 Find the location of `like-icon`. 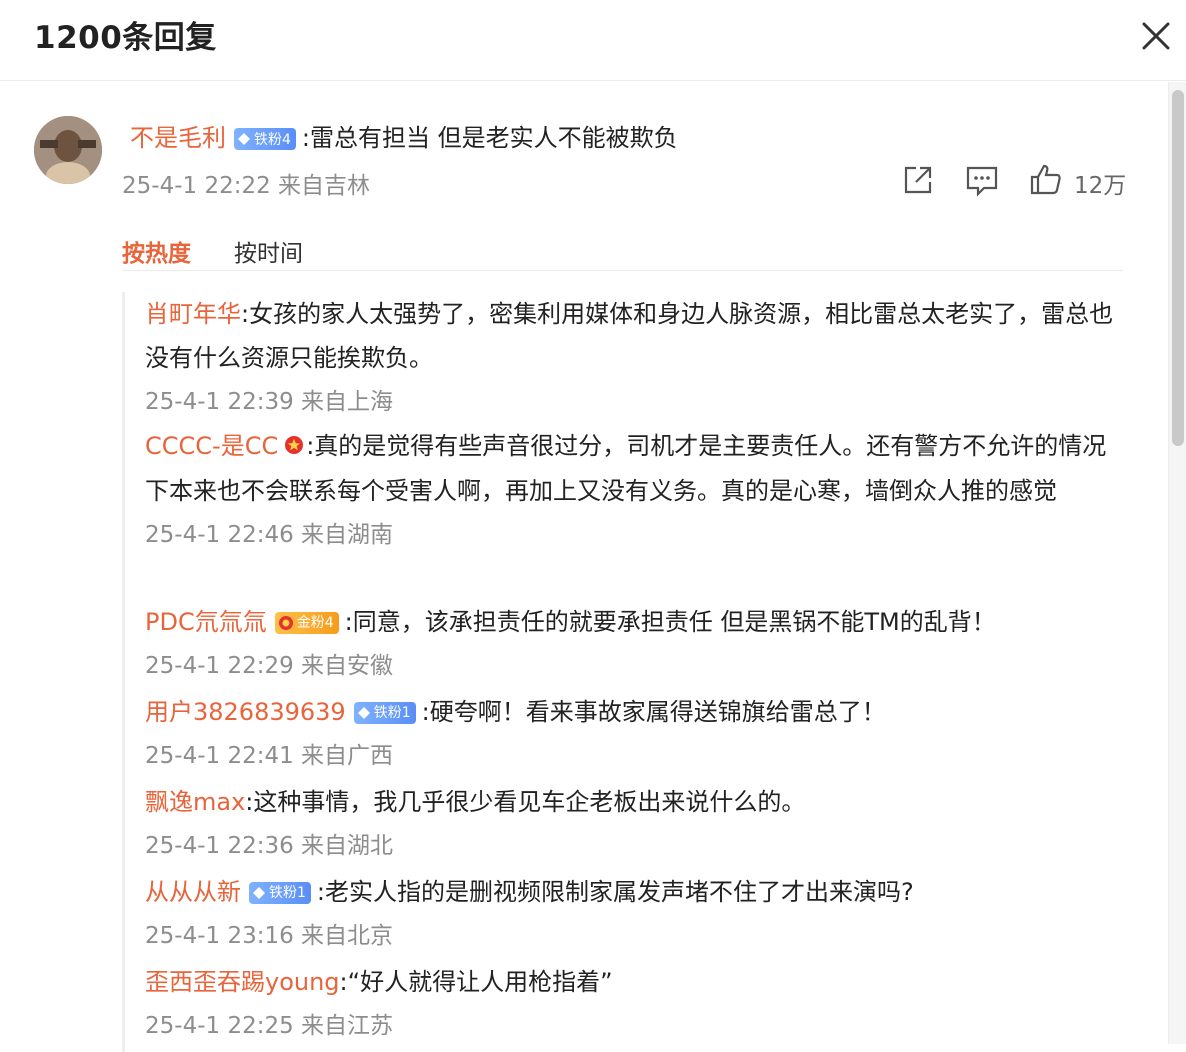

like-icon is located at coordinates (1045, 179).